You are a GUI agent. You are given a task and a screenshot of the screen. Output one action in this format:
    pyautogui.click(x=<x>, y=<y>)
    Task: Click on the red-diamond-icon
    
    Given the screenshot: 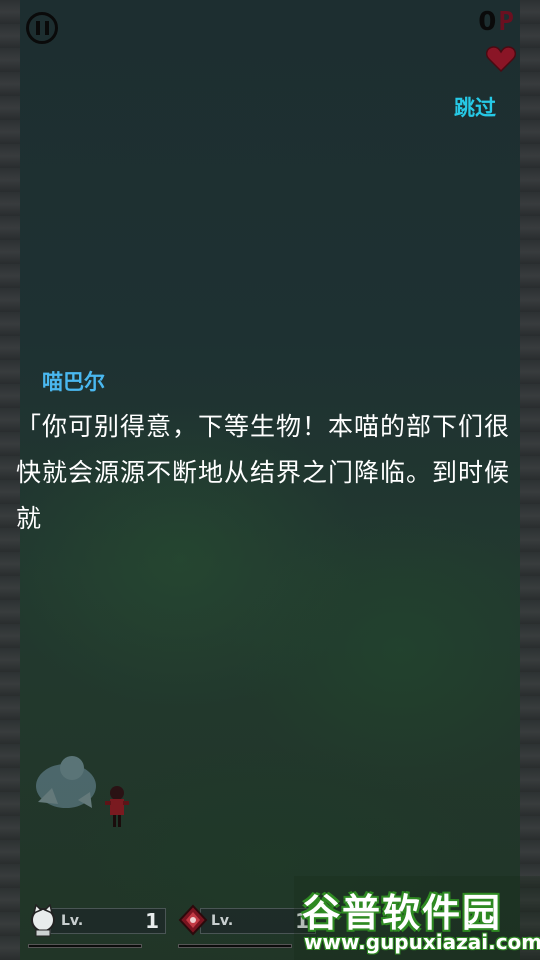 What is the action you would take?
    pyautogui.click(x=193, y=920)
    